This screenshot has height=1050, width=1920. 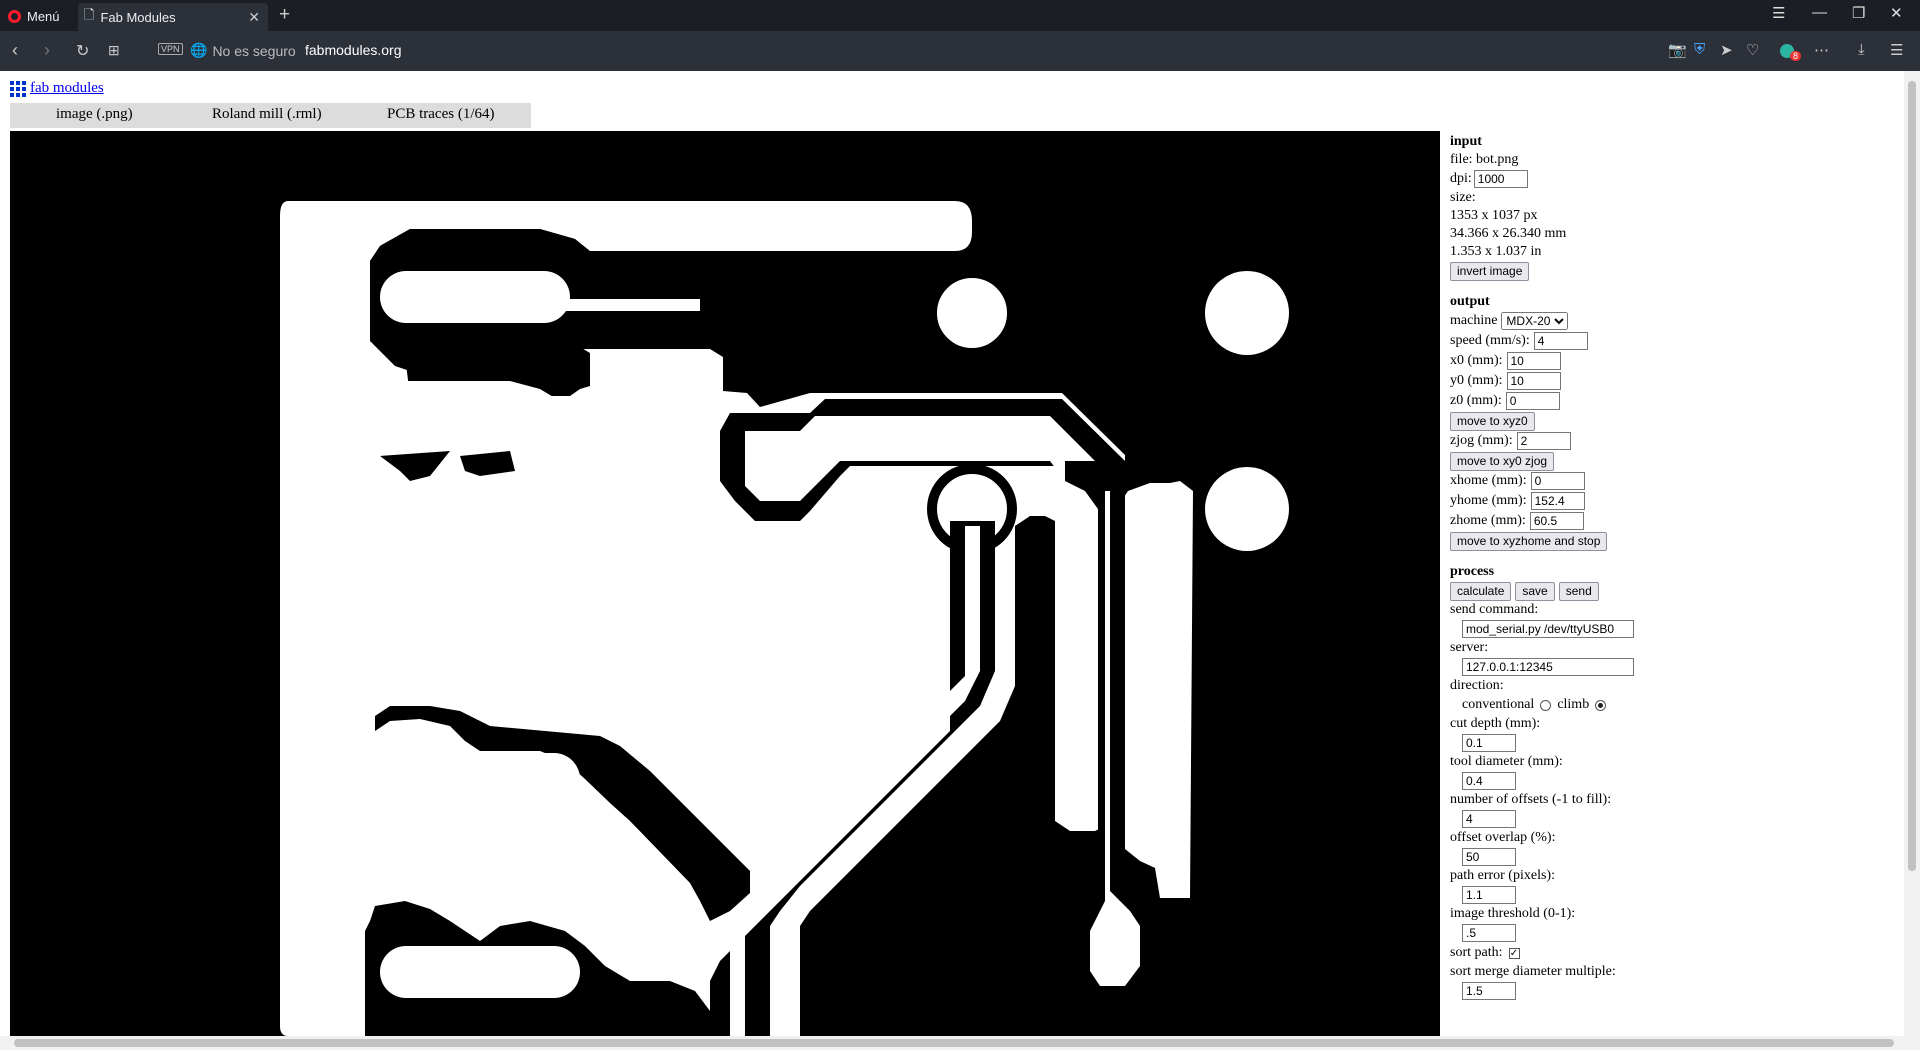 What do you see at coordinates (1494, 609) in the screenshot?
I see `send-command-label: send command:` at bounding box center [1494, 609].